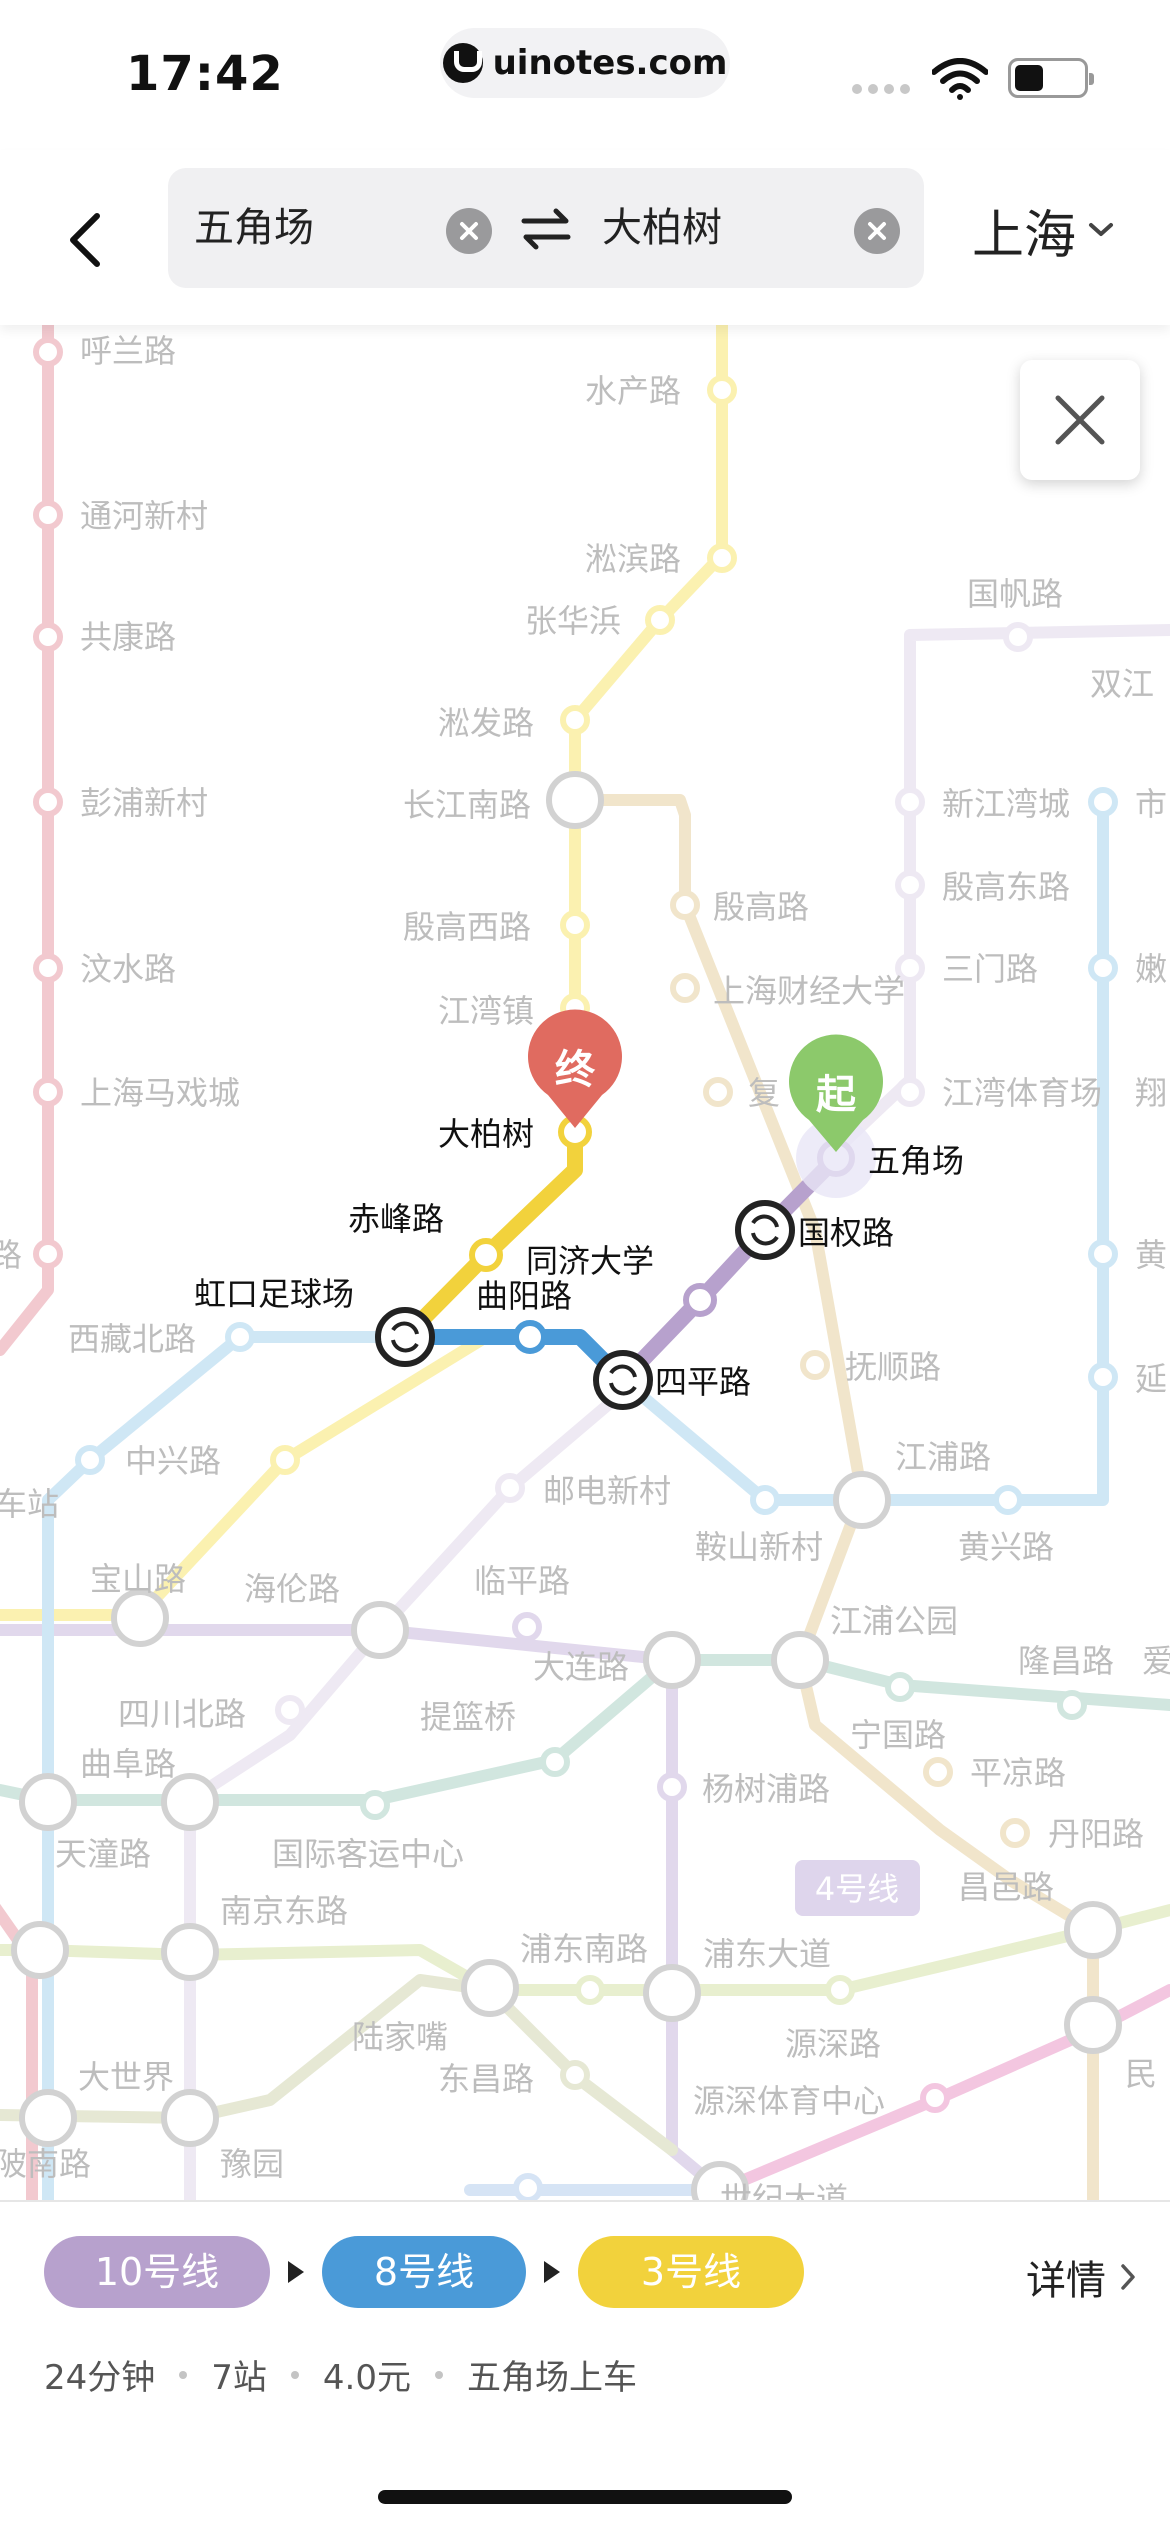  I want to click on svg-text: 路, so click(11, 1255).